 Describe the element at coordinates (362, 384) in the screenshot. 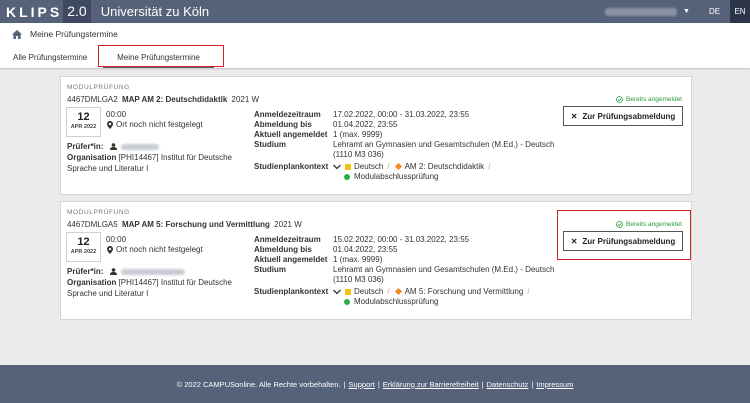

I see `footer-link-support: Support` at that location.